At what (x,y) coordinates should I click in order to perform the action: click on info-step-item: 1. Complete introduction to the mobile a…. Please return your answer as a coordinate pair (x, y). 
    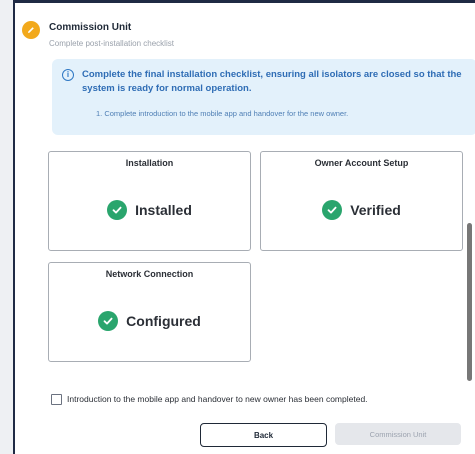
    Looking at the image, I should click on (222, 113).